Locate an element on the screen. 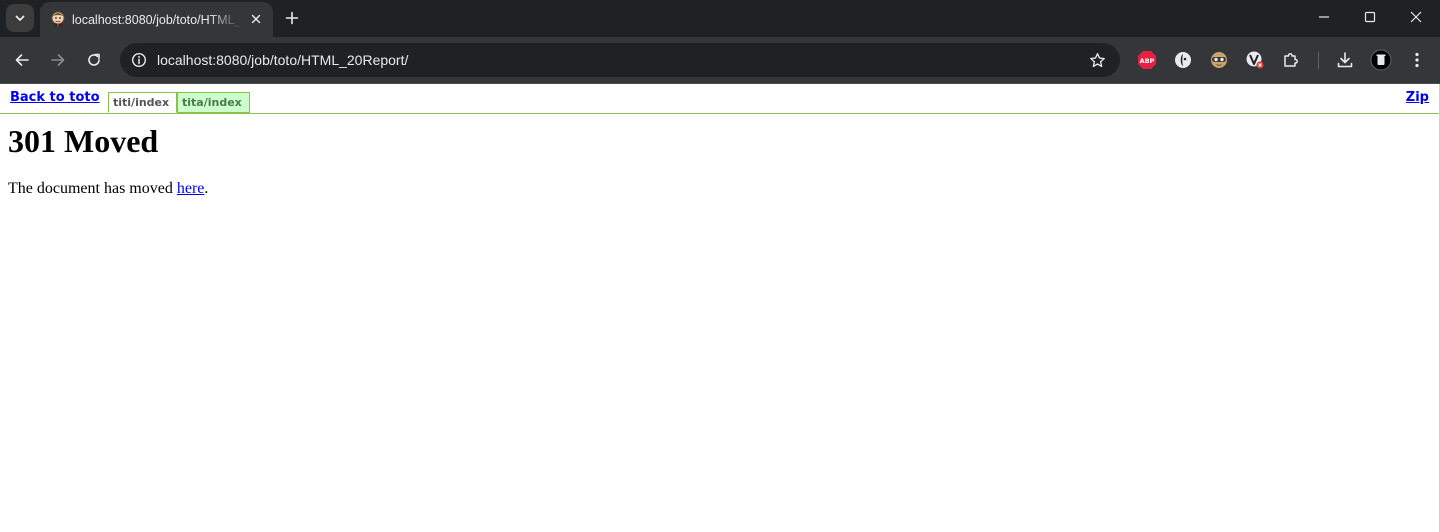 This screenshot has height=532, width=1440. chevron-down-icon is located at coordinates (20, 18).